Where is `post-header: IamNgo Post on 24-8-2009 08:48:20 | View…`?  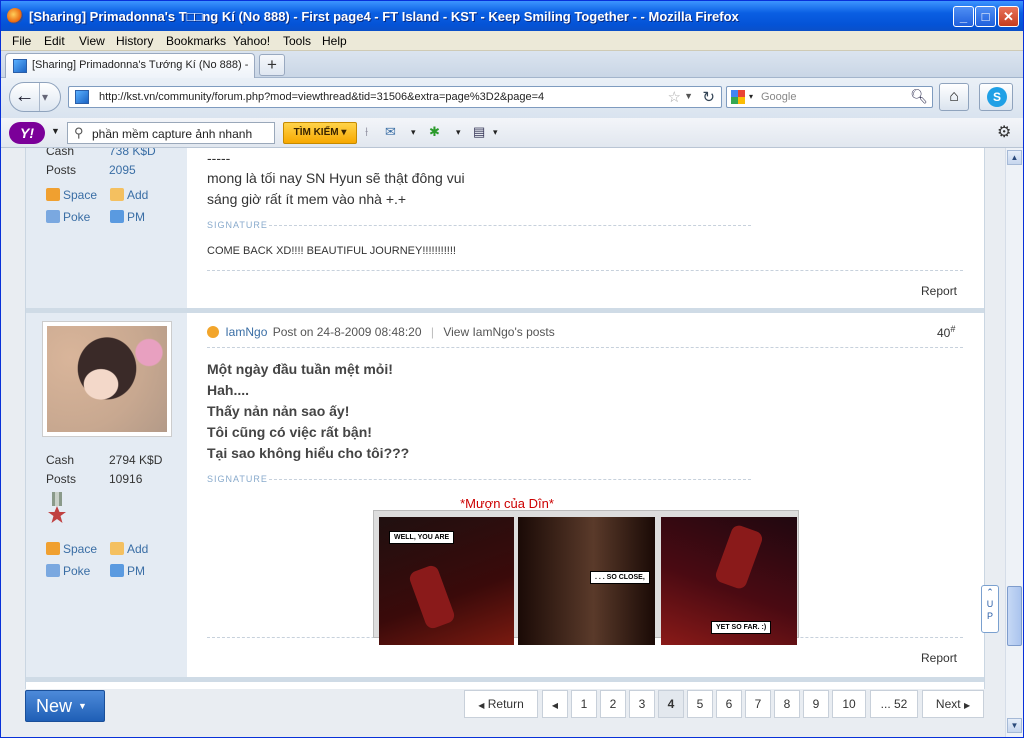
post-header: IamNgo Post on 24-8-2009 08:48:20 | View… is located at coordinates (381, 332).